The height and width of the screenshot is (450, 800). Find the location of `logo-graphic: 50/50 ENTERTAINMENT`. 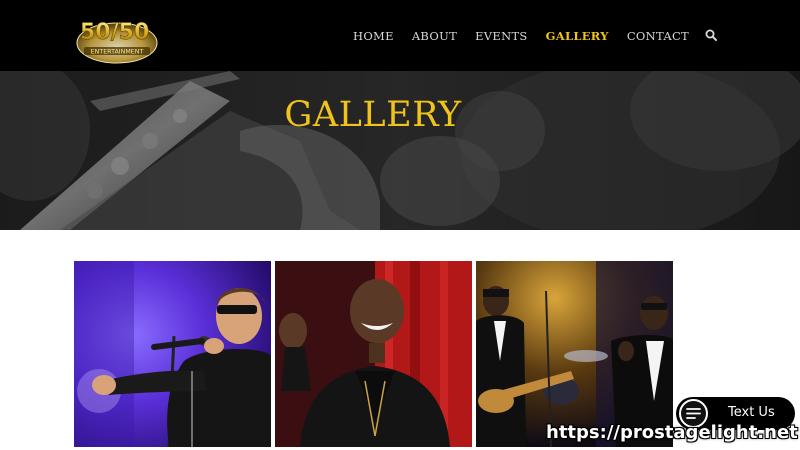

logo-graphic: 50/50 ENTERTAINMENT is located at coordinates (117, 42).